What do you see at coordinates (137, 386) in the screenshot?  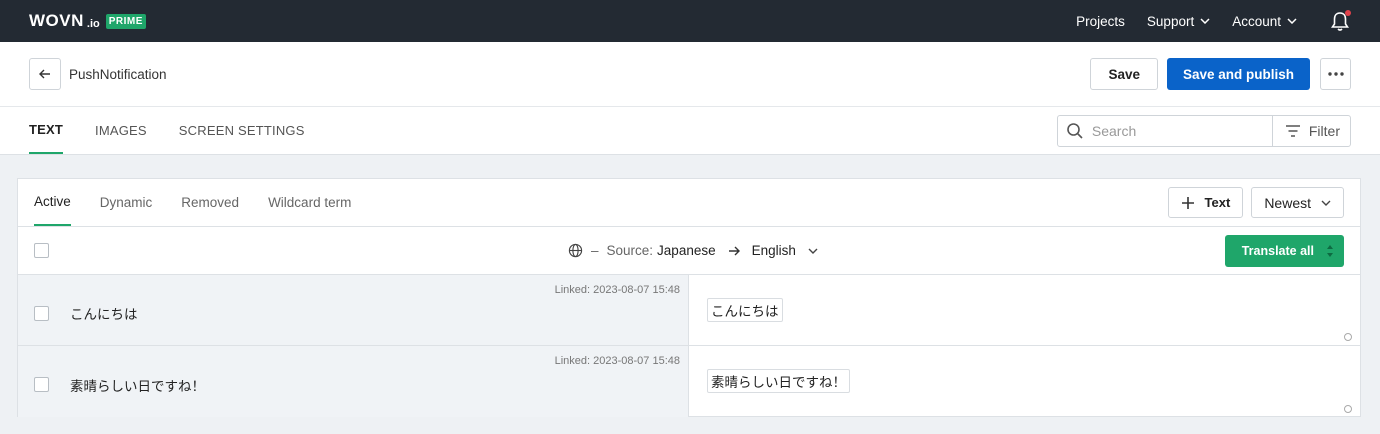 I see `source-text: 素晴らしい日ですね！` at bounding box center [137, 386].